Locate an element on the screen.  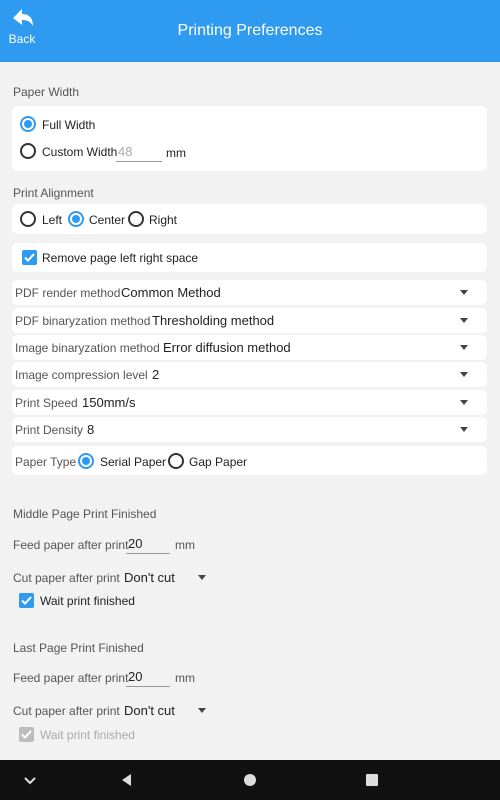
back-triangle-icon is located at coordinates (127, 780).